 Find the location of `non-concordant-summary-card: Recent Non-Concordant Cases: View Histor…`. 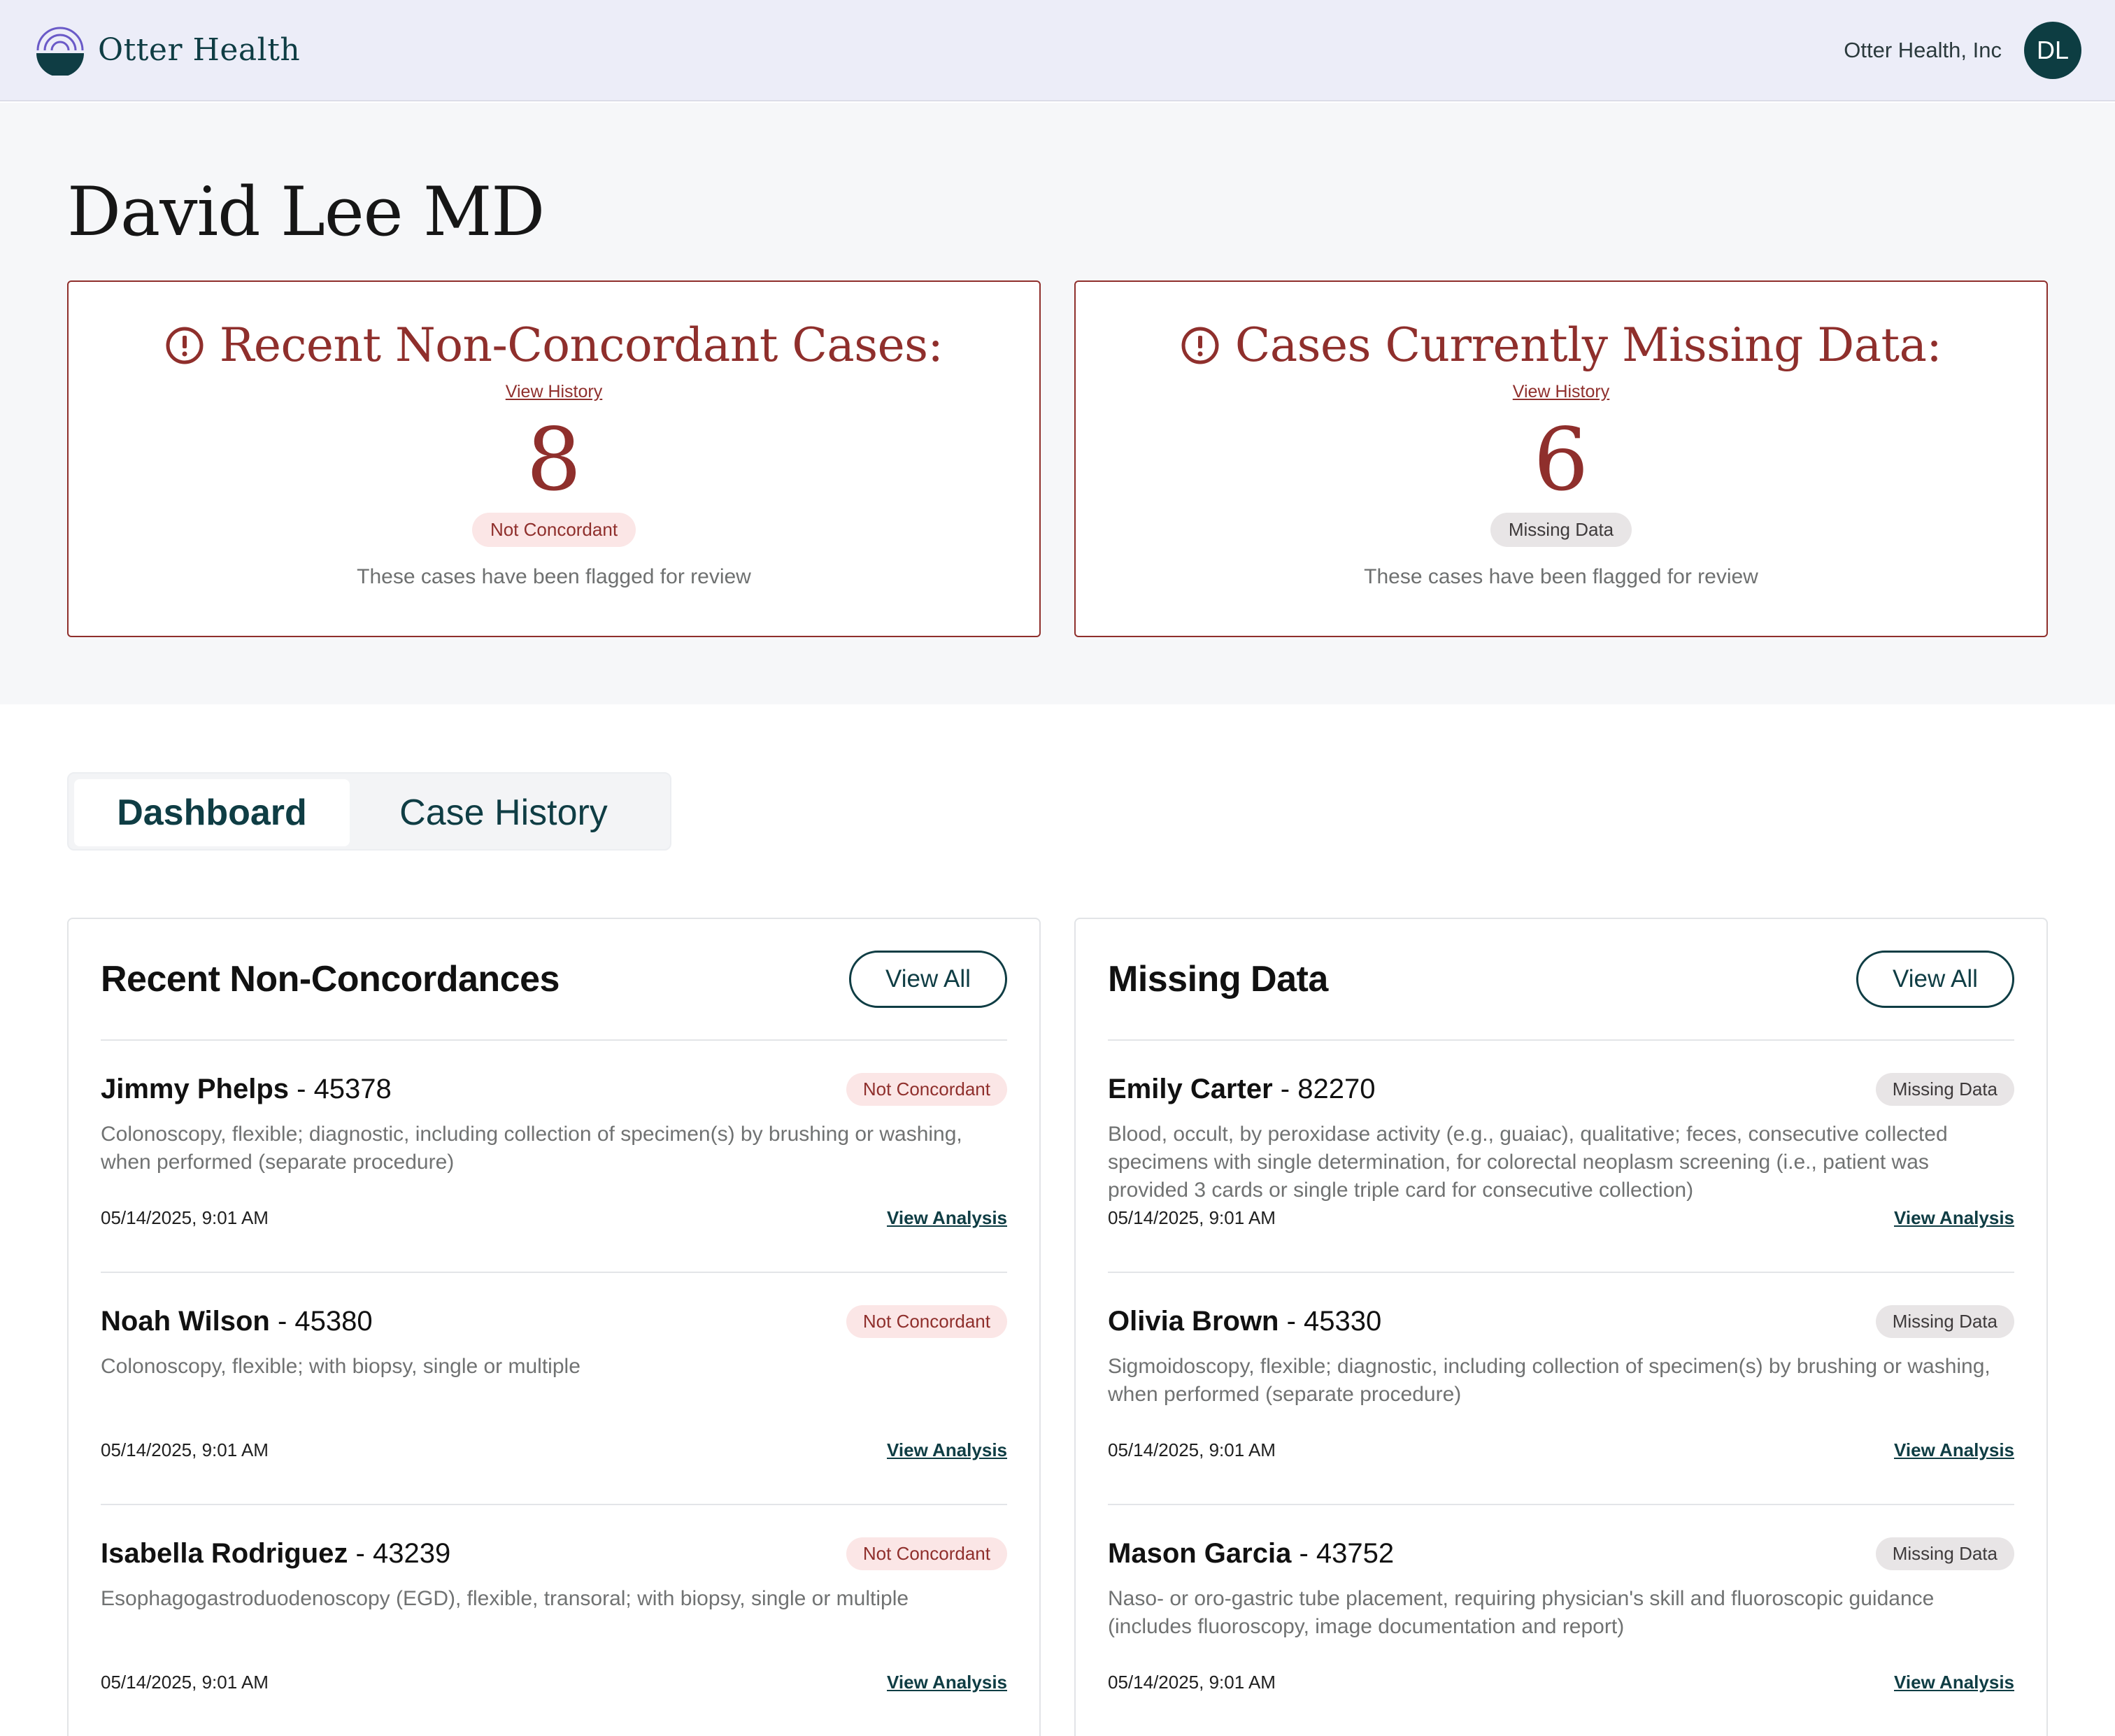

non-concordant-summary-card: Recent Non-Concordant Cases: View Histor… is located at coordinates (554, 458).